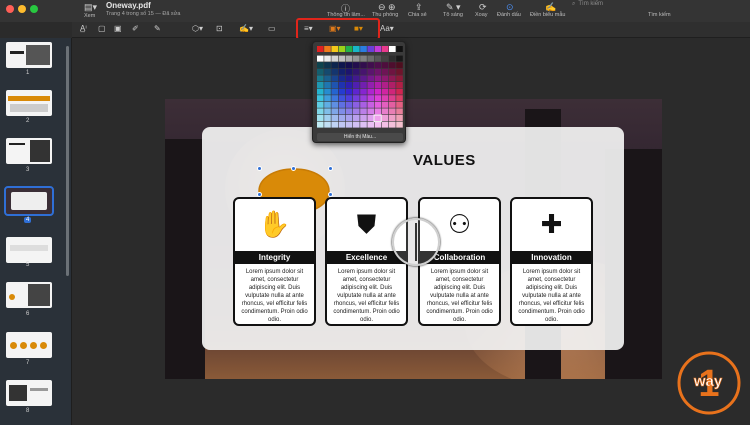 The width and height of the screenshot is (750, 425). What do you see at coordinates (197, 28) in the screenshot?
I see `shapes-icon: ⬡▾` at bounding box center [197, 28].